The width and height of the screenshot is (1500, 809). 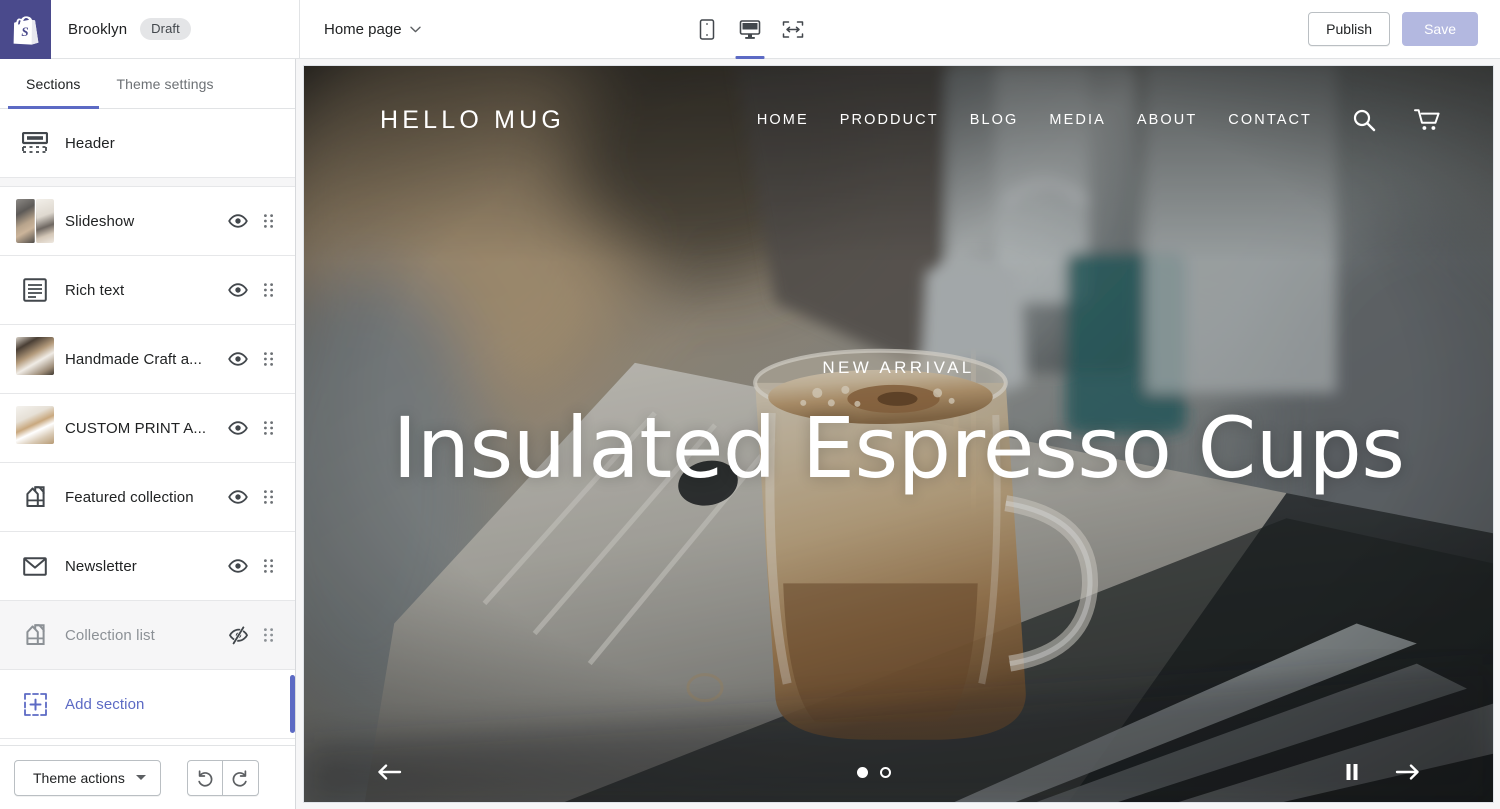 I want to click on section-row-newsletter: Newsletter, so click(x=147, y=566).